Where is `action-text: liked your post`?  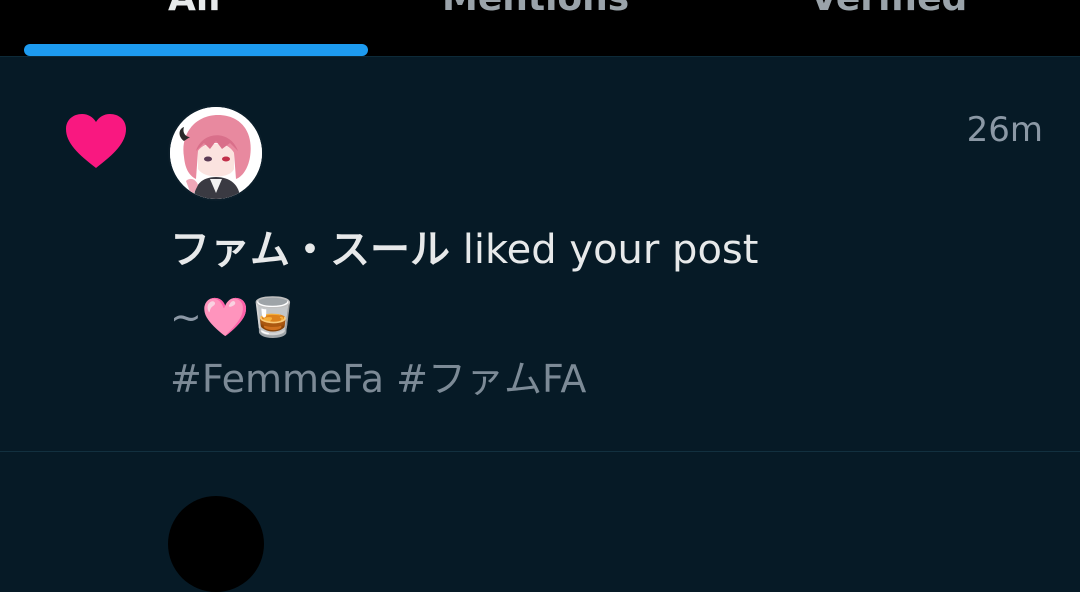 action-text: liked your post is located at coordinates (604, 250).